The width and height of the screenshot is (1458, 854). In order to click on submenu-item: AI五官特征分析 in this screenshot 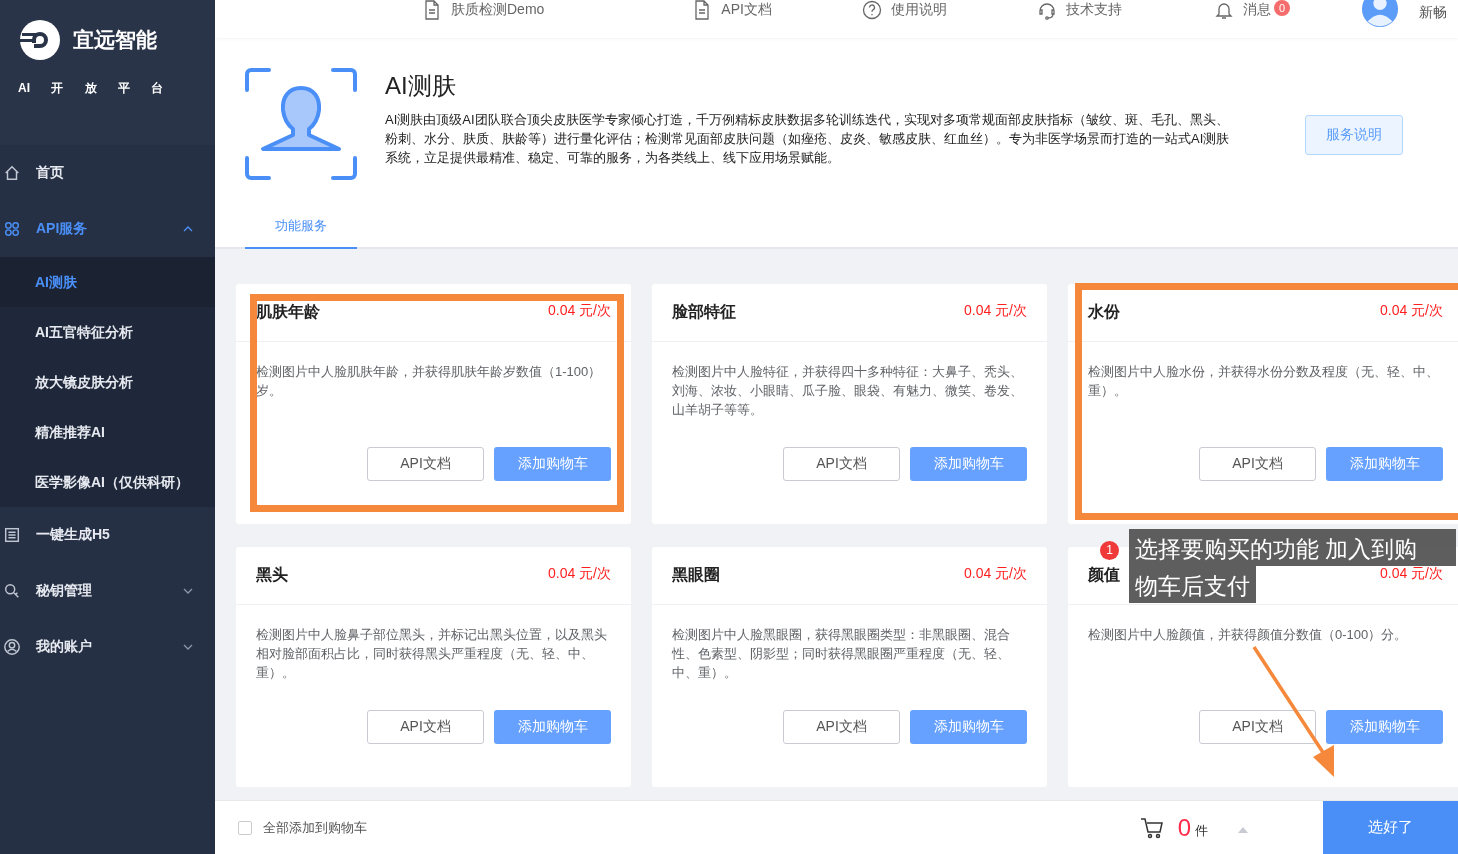, I will do `click(107, 332)`.